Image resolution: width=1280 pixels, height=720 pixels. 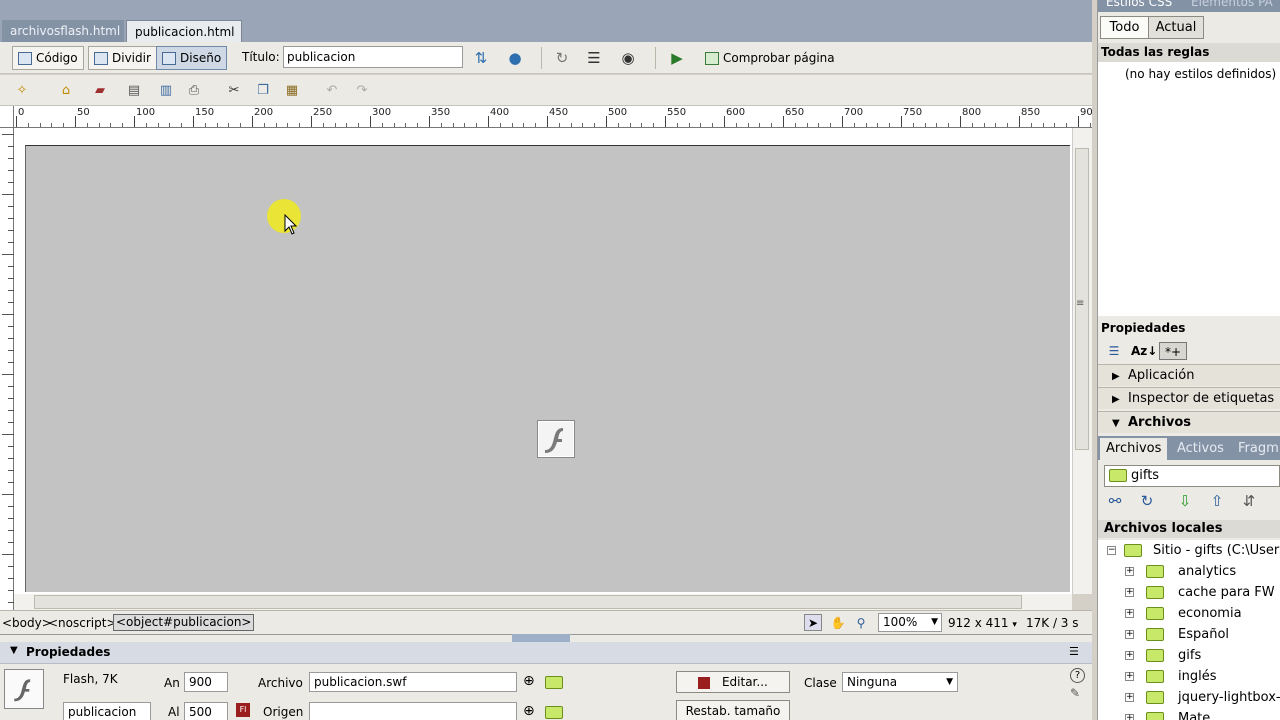 What do you see at coordinates (63, 31) in the screenshot?
I see `tab-archivosflash: archivosflash.html` at bounding box center [63, 31].